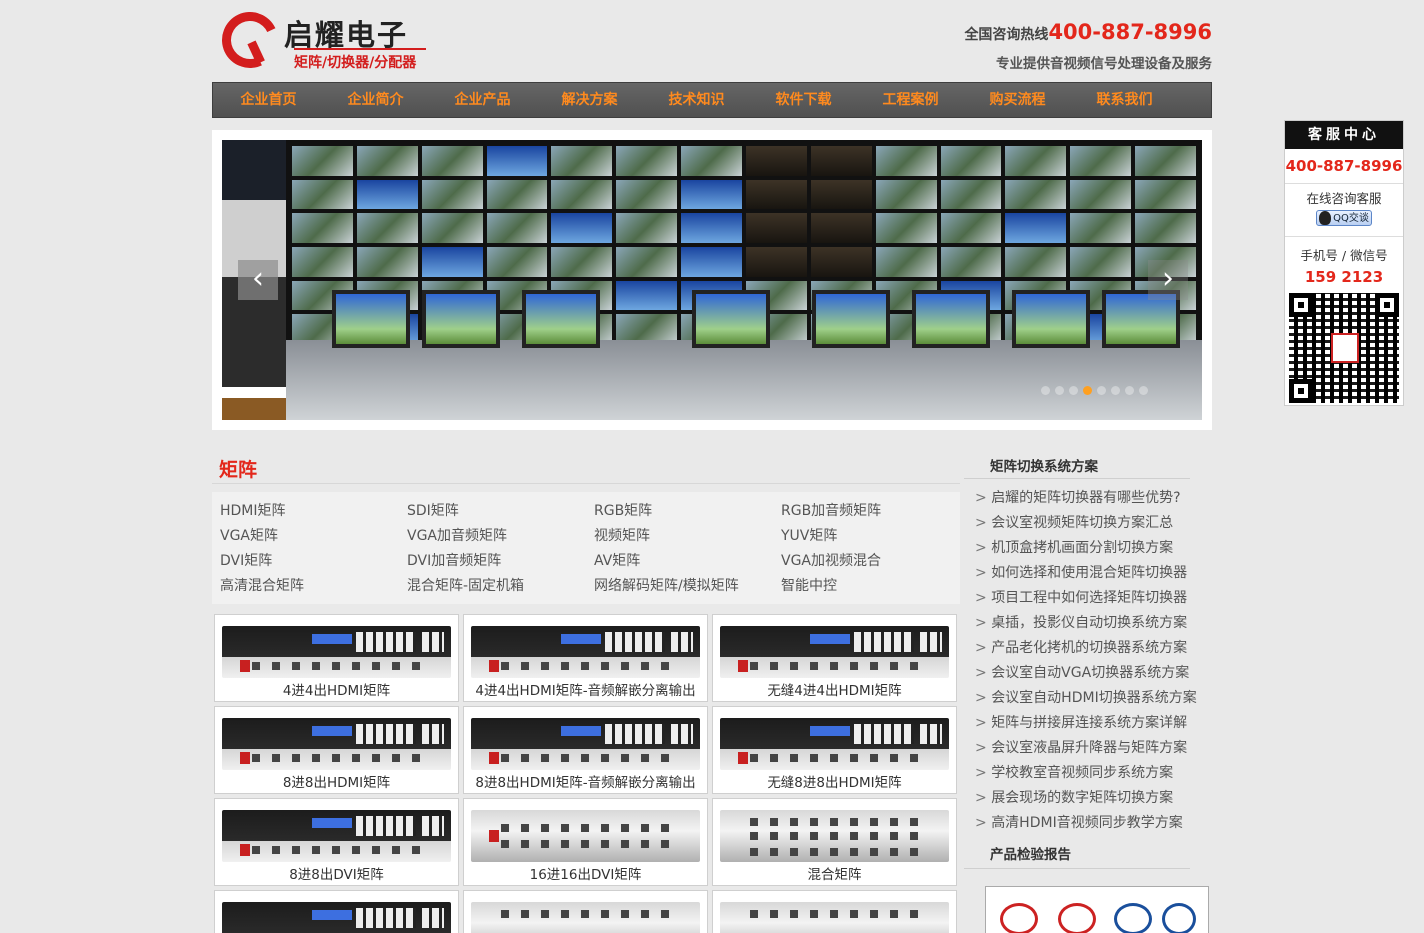  Describe the element at coordinates (1086, 498) in the screenshot. I see `solution-link: 启耀的矩阵切换器有哪些优势?` at that location.